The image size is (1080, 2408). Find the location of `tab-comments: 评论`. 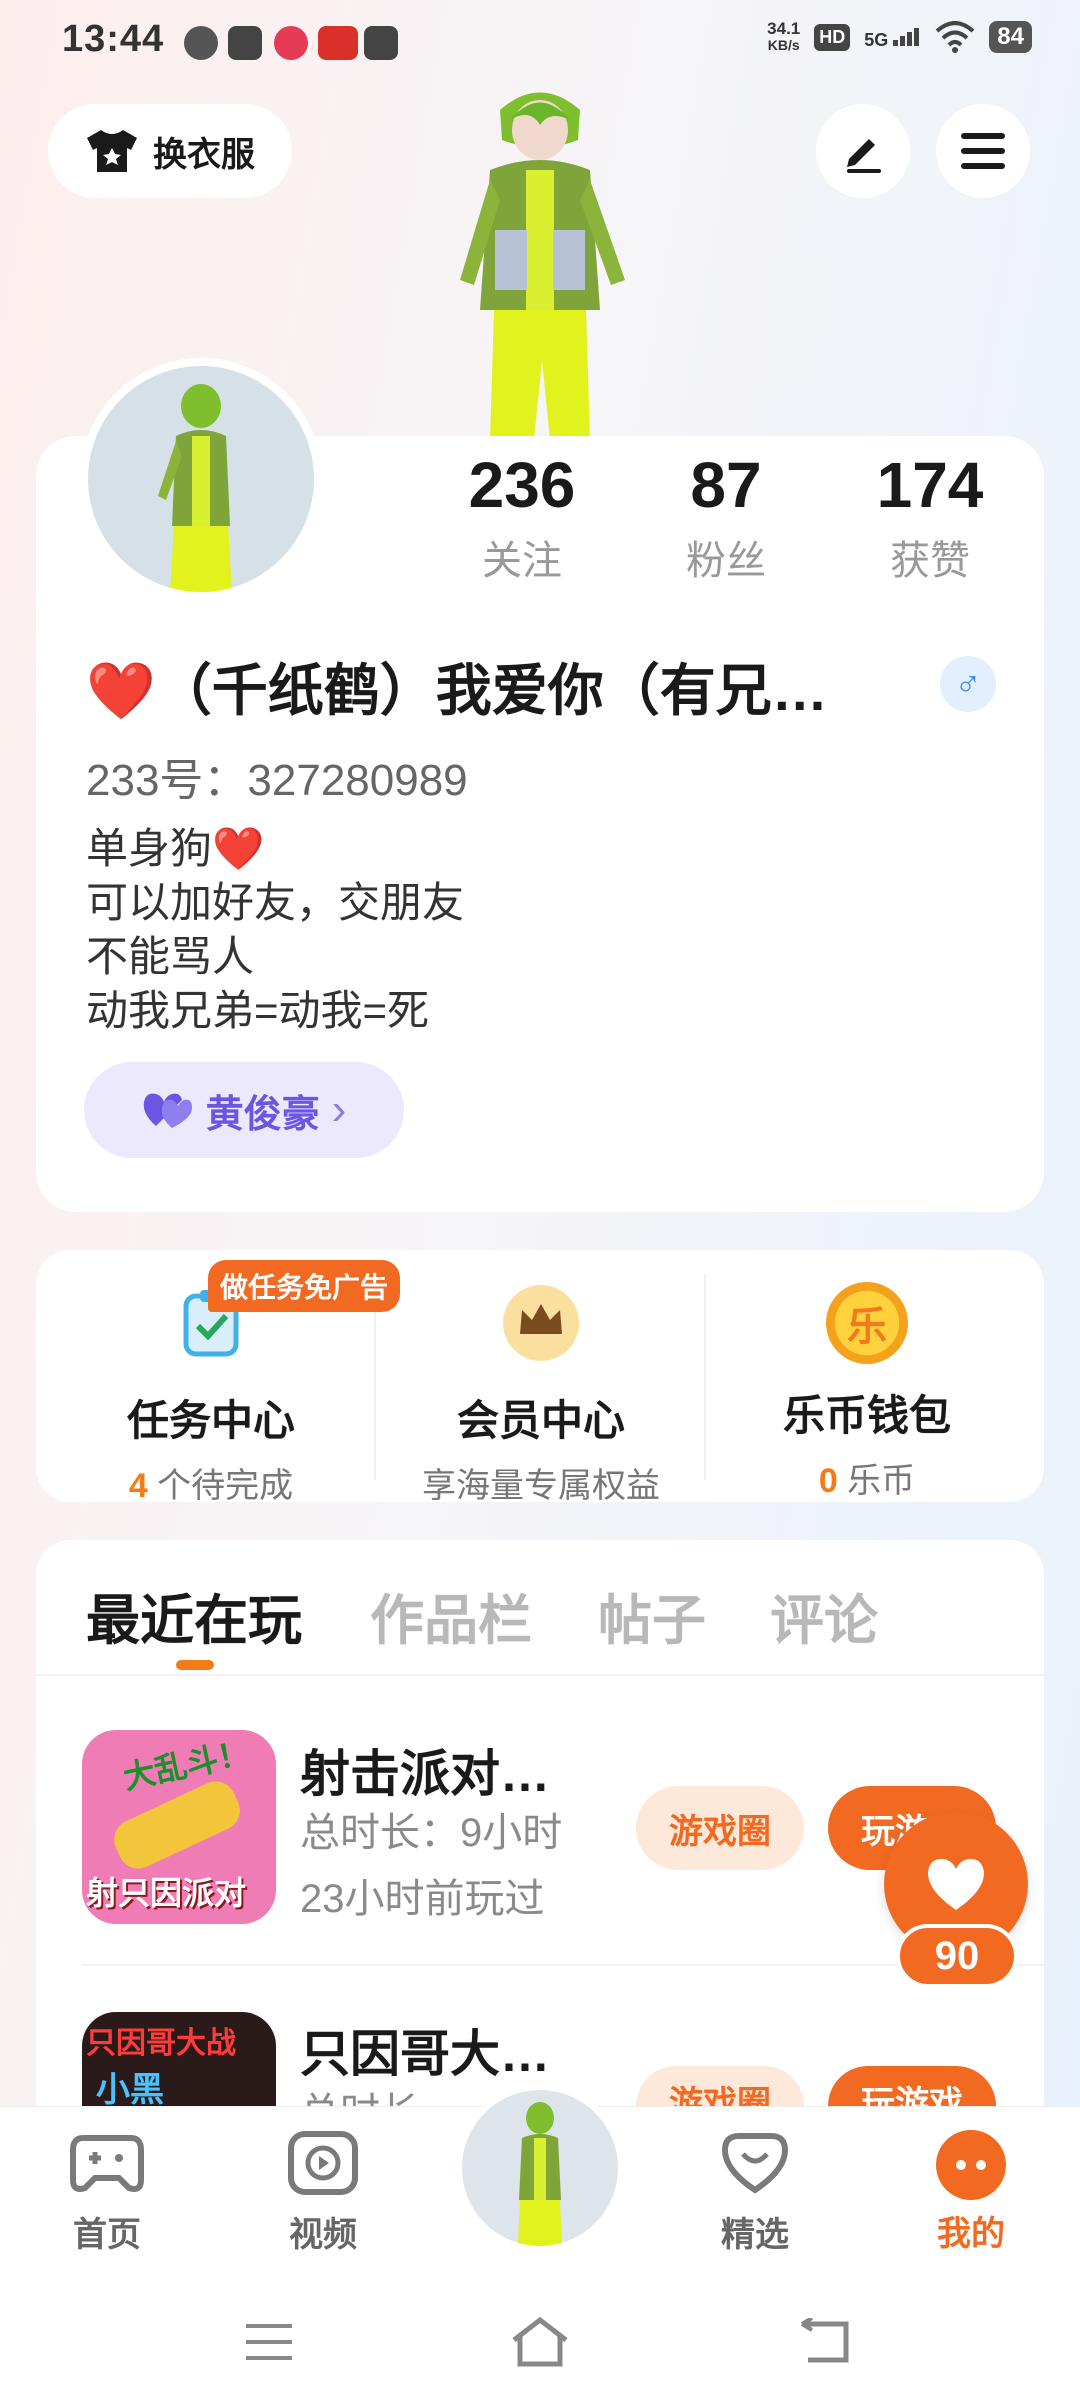

tab-comments: 评论 is located at coordinates (824, 1615).